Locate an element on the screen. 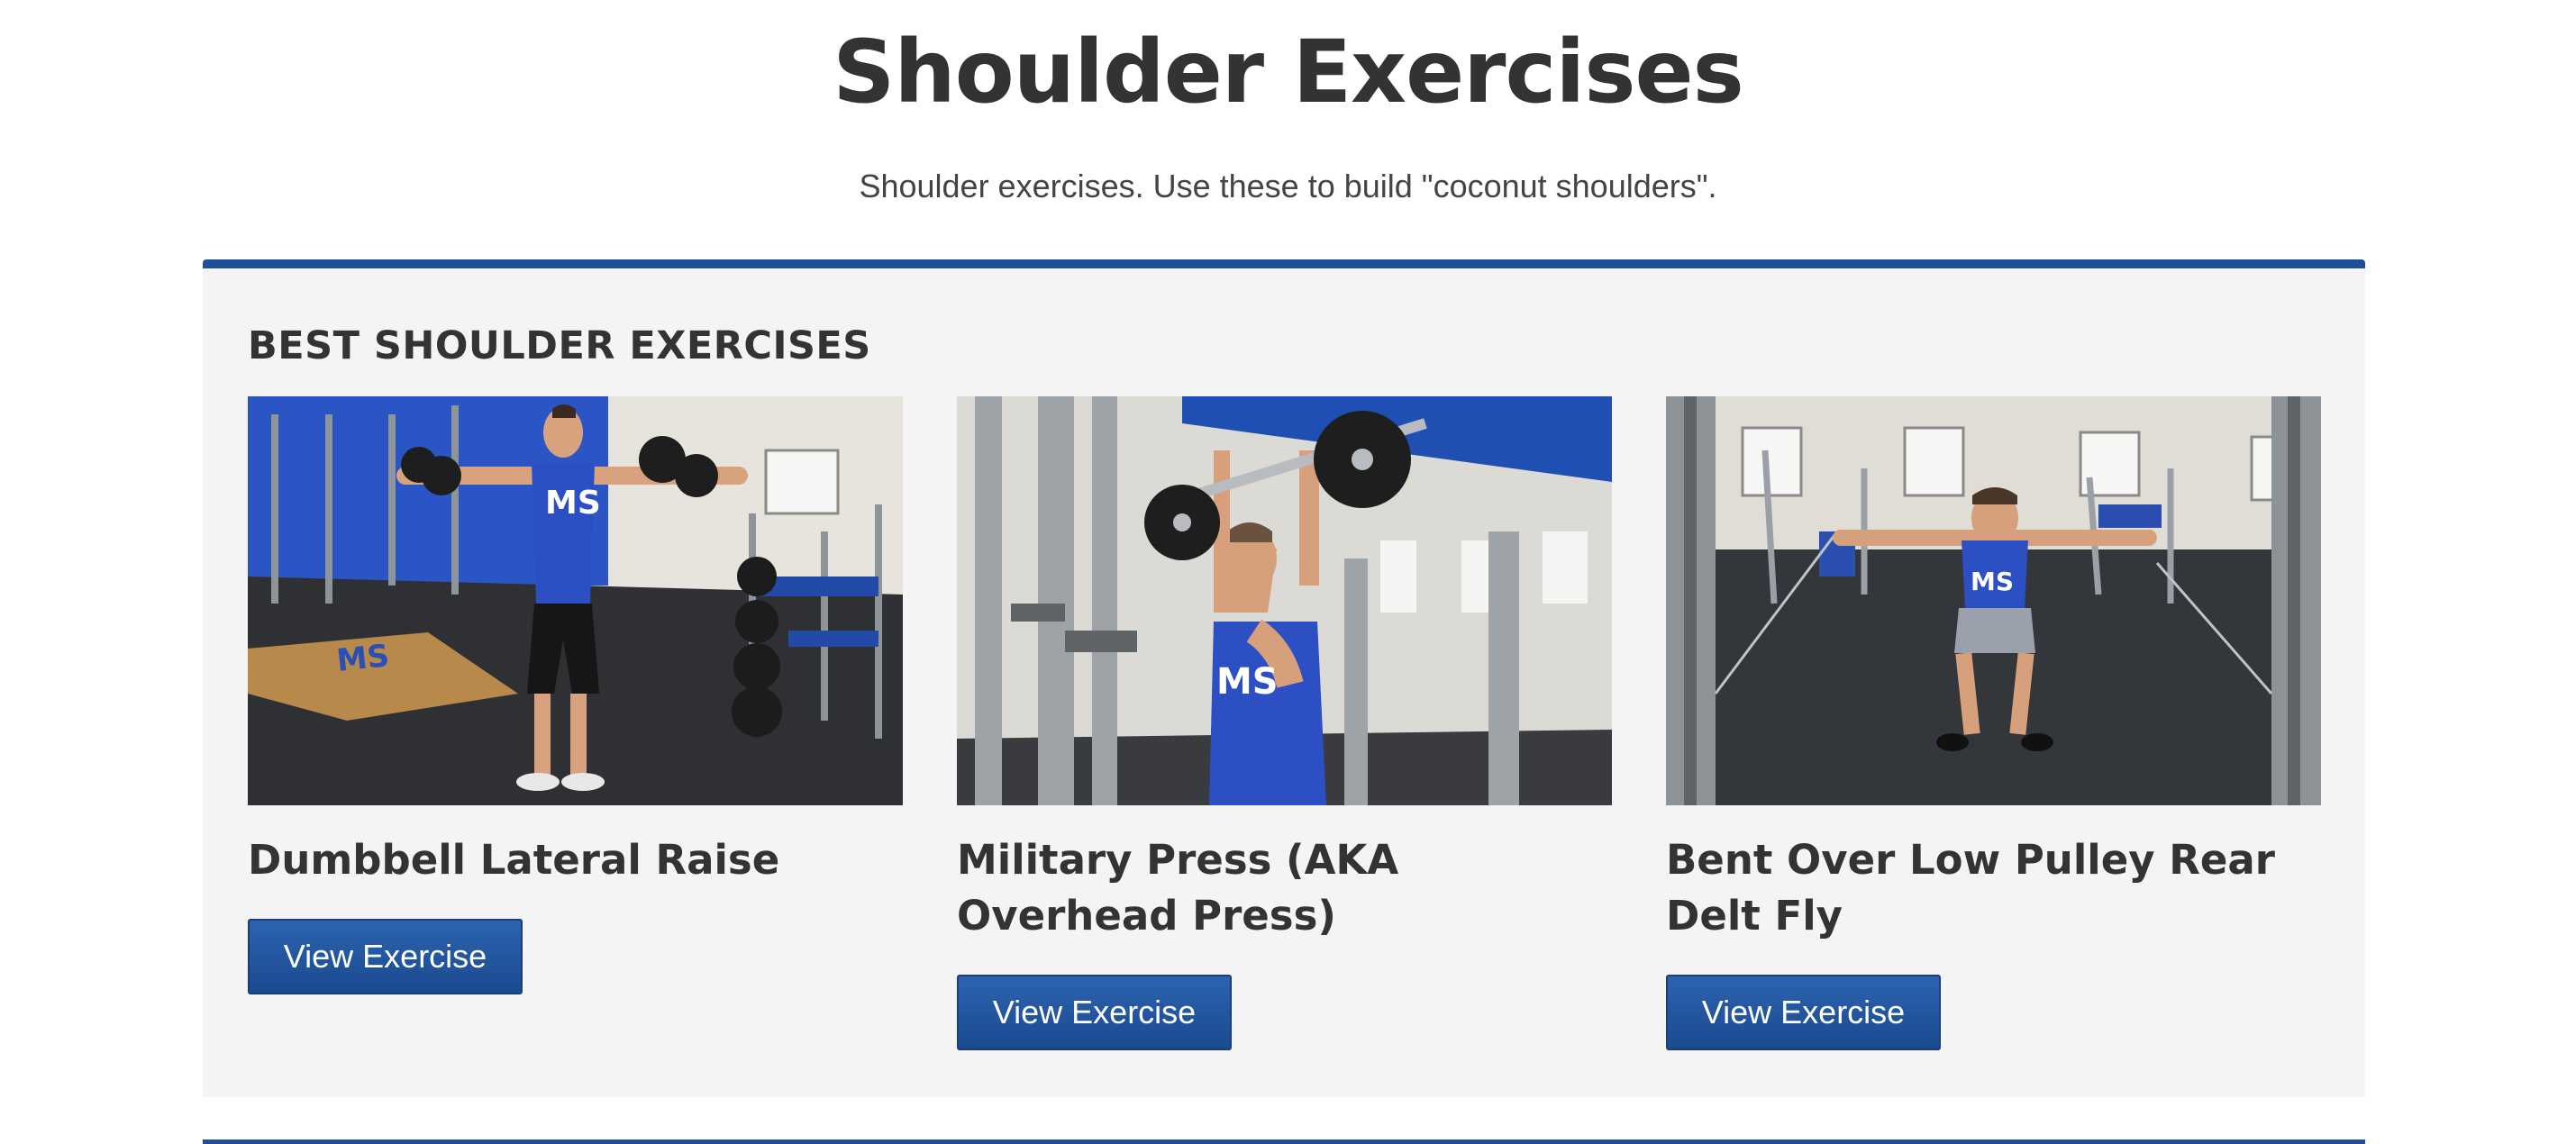  exercise-title: Bent Over Low Pulley Rear Delt Fly is located at coordinates (1993, 888).